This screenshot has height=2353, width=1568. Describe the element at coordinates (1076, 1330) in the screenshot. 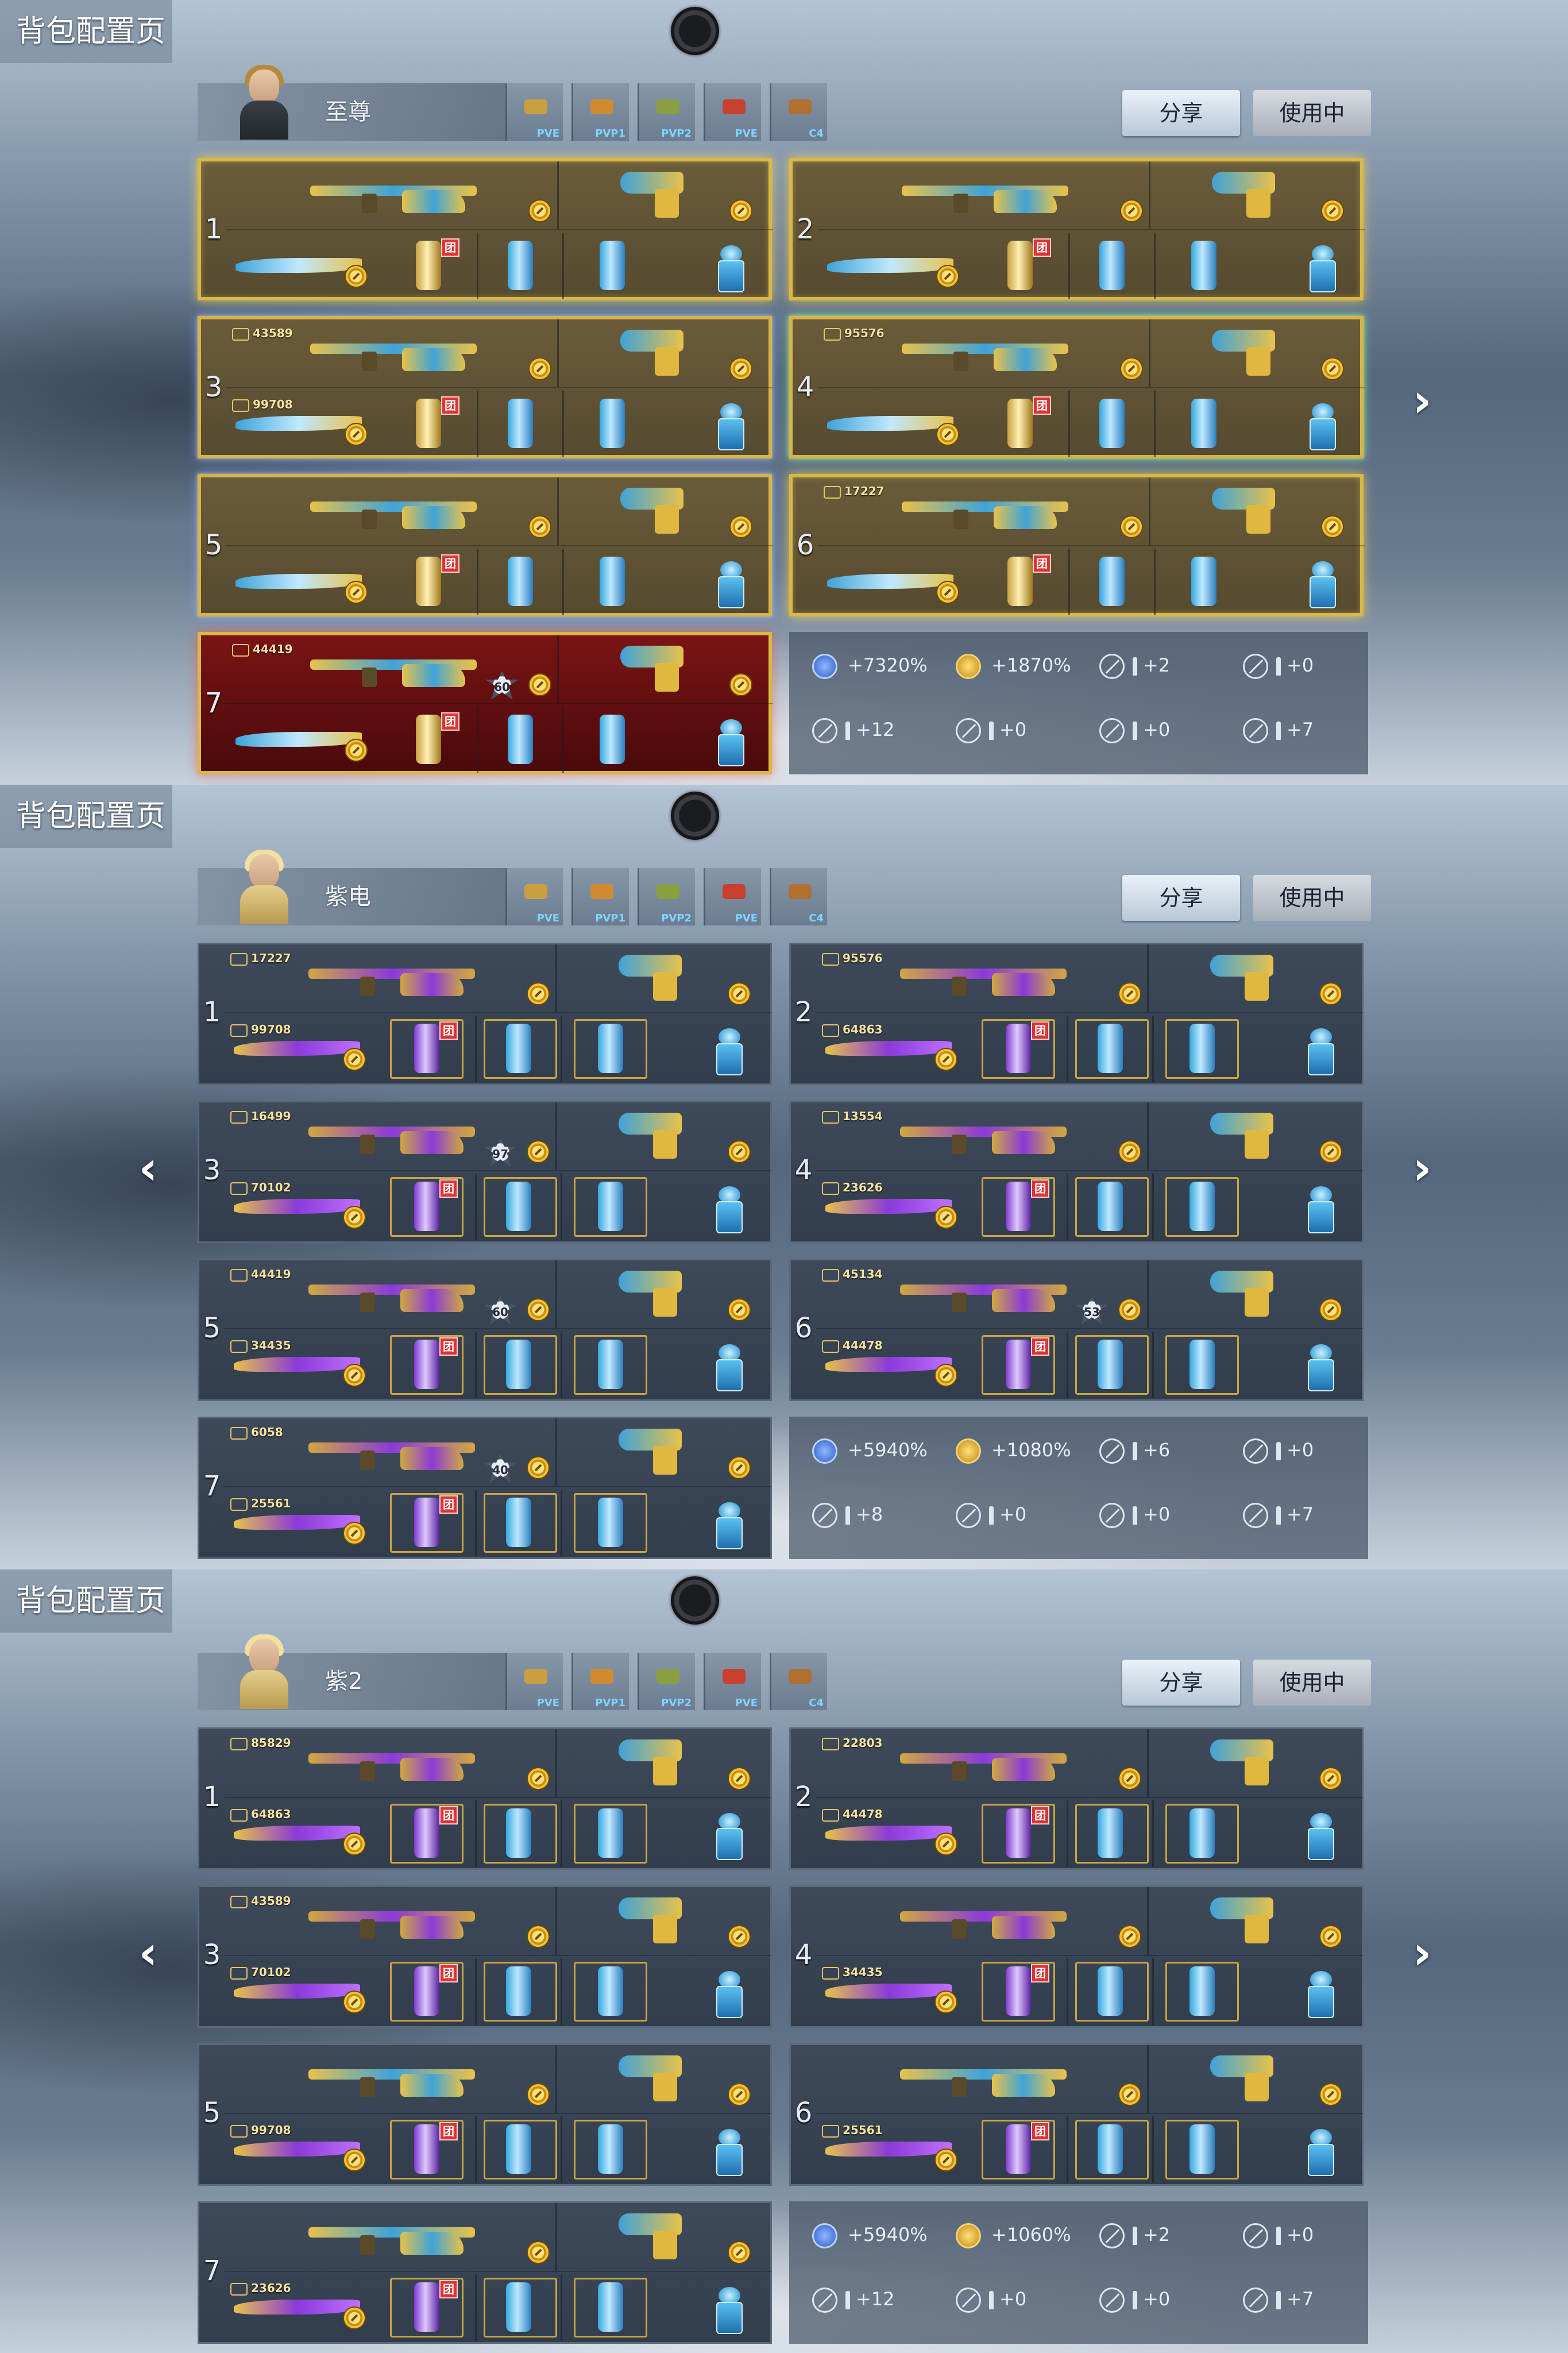

I see `loadout-slot-card: 6 45134 44478 53 团` at that location.